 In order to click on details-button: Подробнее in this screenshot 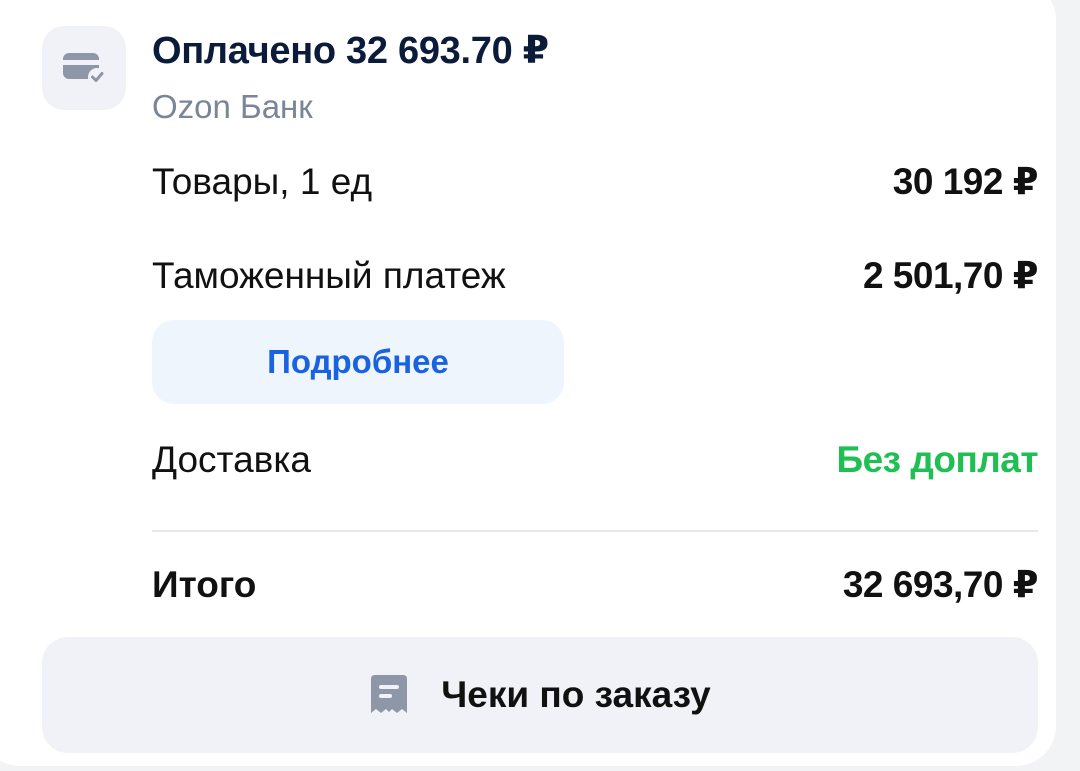, I will do `click(358, 362)`.